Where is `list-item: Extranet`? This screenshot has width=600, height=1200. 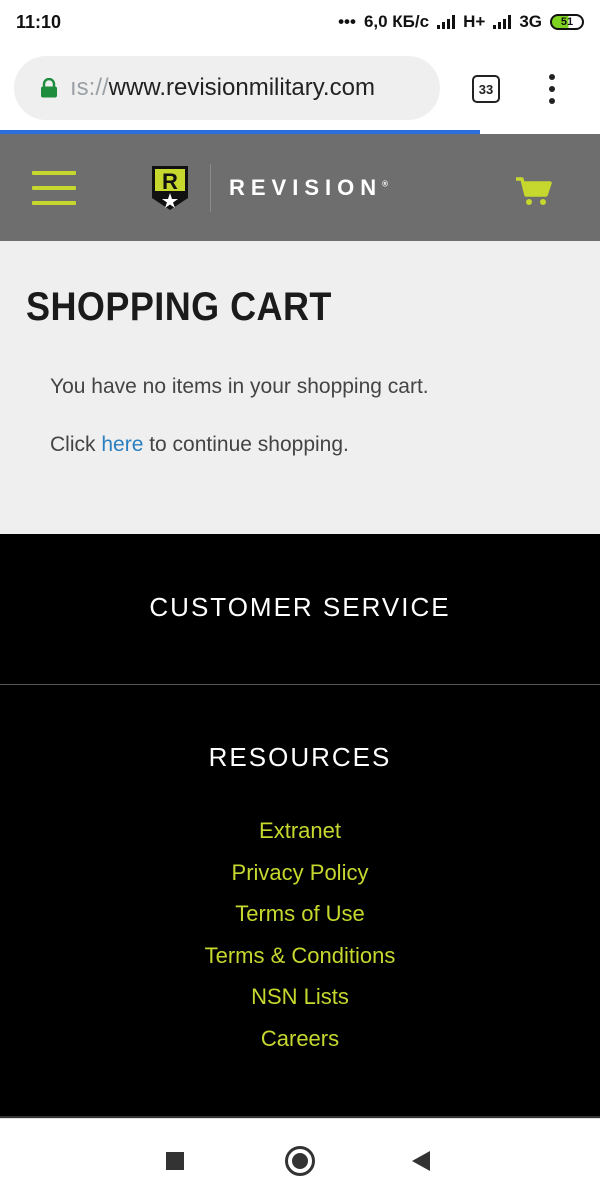
list-item: Extranet is located at coordinates (300, 831).